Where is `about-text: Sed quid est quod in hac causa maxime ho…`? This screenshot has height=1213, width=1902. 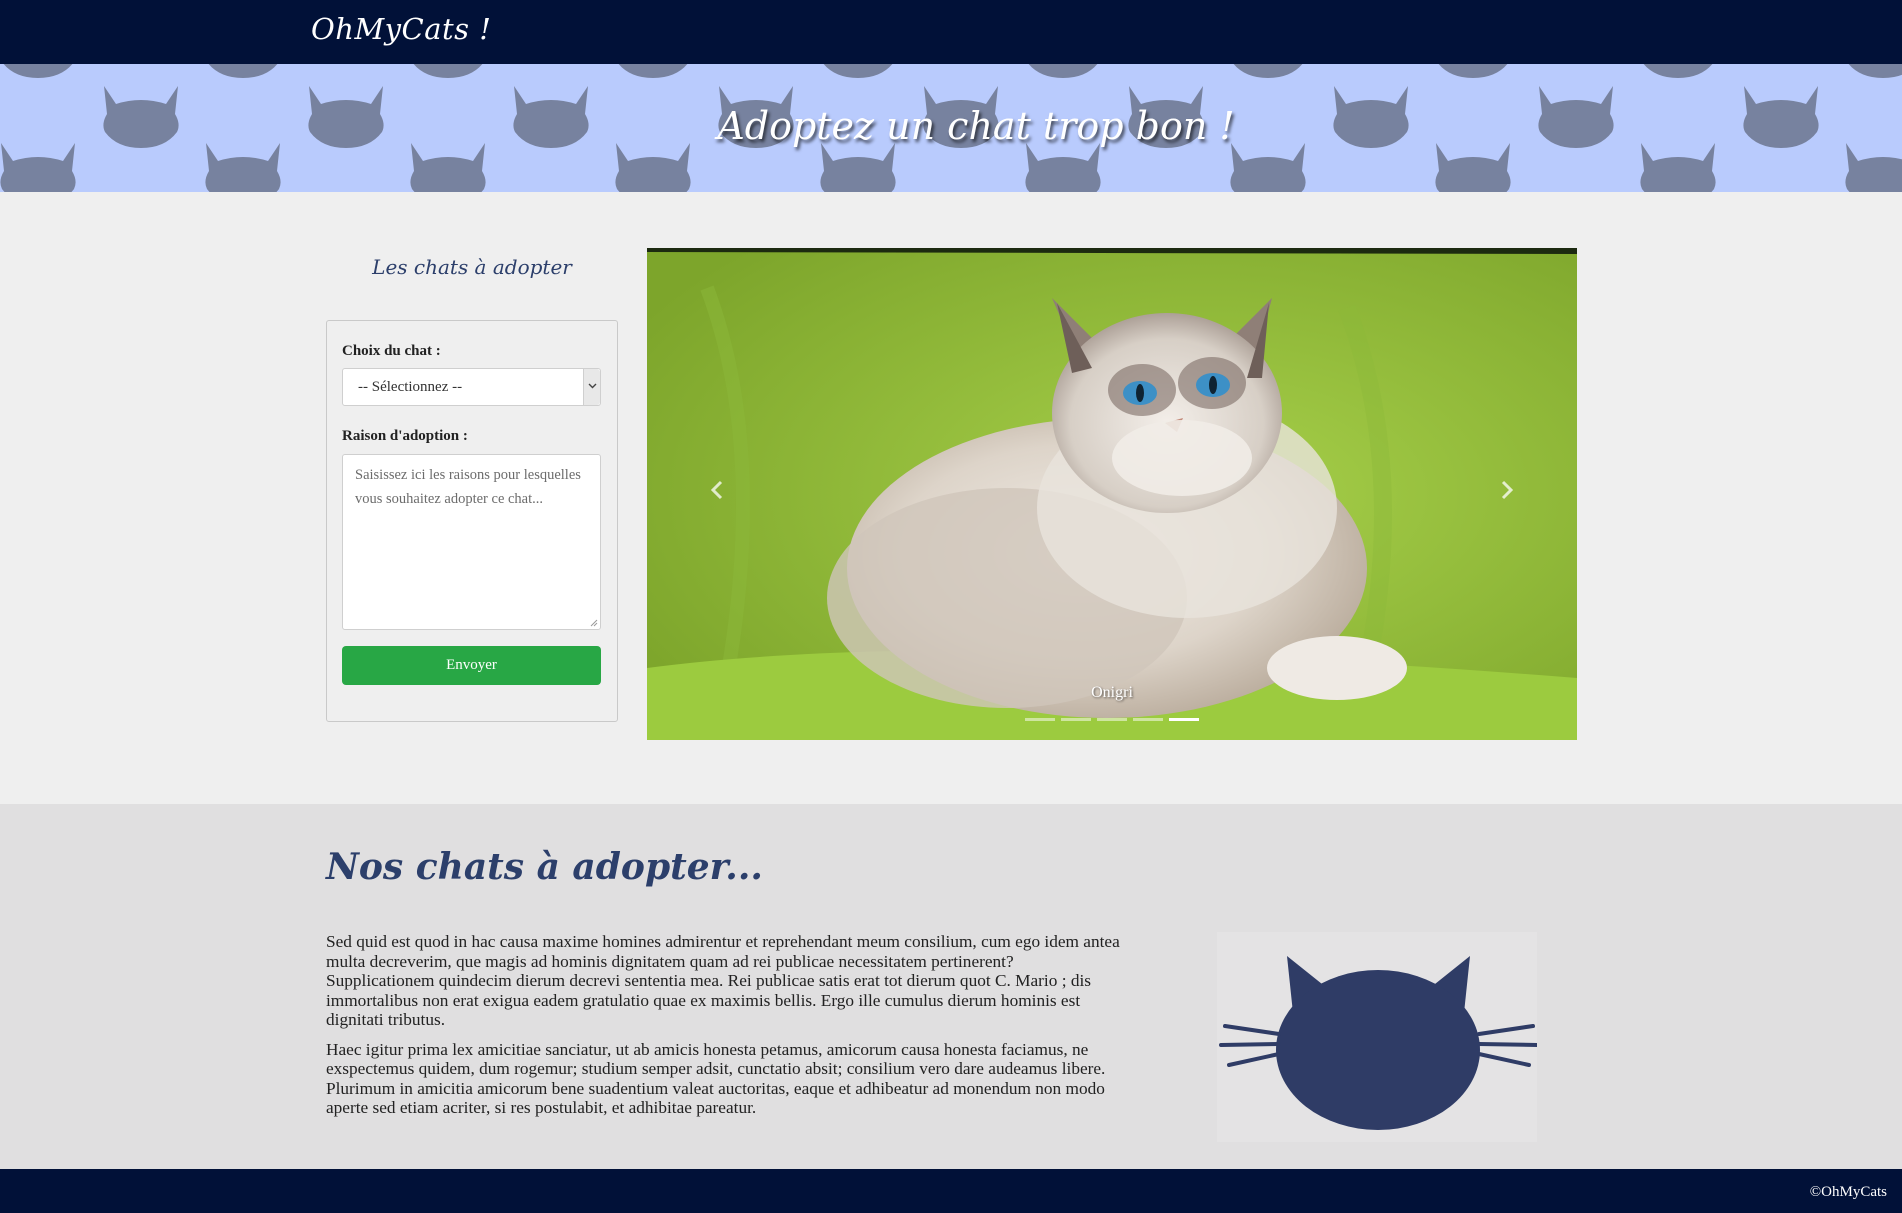
about-text: Sed quid est quod in hac causa maxime ho… is located at coordinates (725, 1030).